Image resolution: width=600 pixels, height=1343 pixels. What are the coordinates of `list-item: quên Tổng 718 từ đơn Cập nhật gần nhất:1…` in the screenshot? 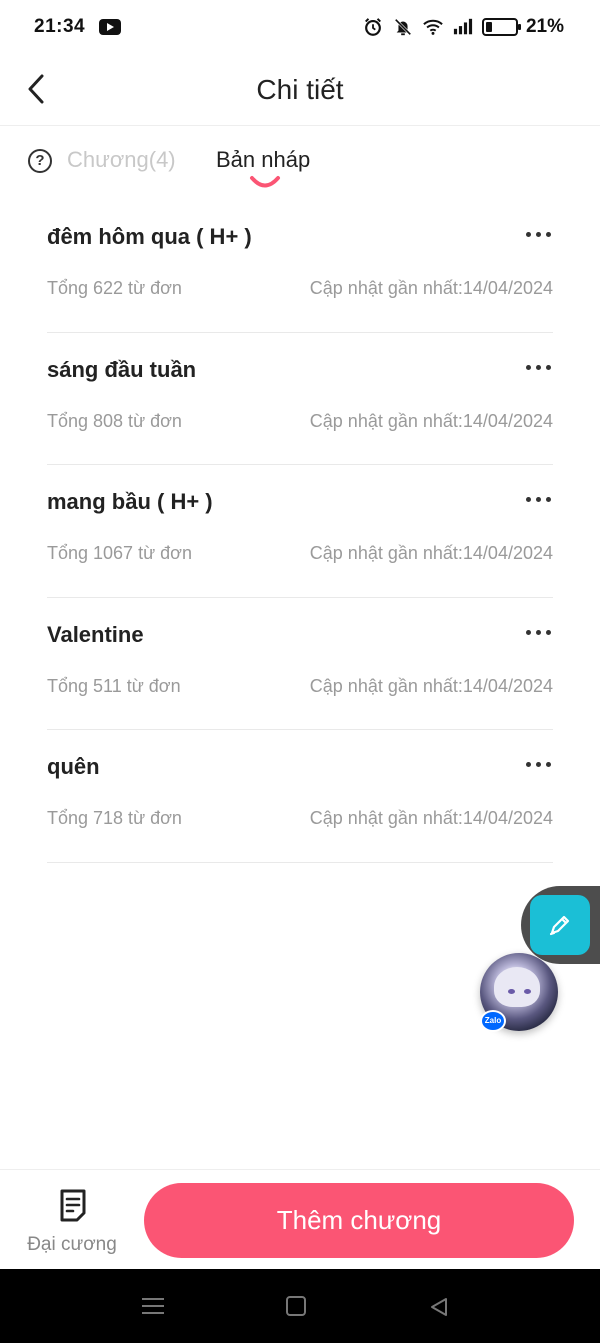 It's located at (300, 796).